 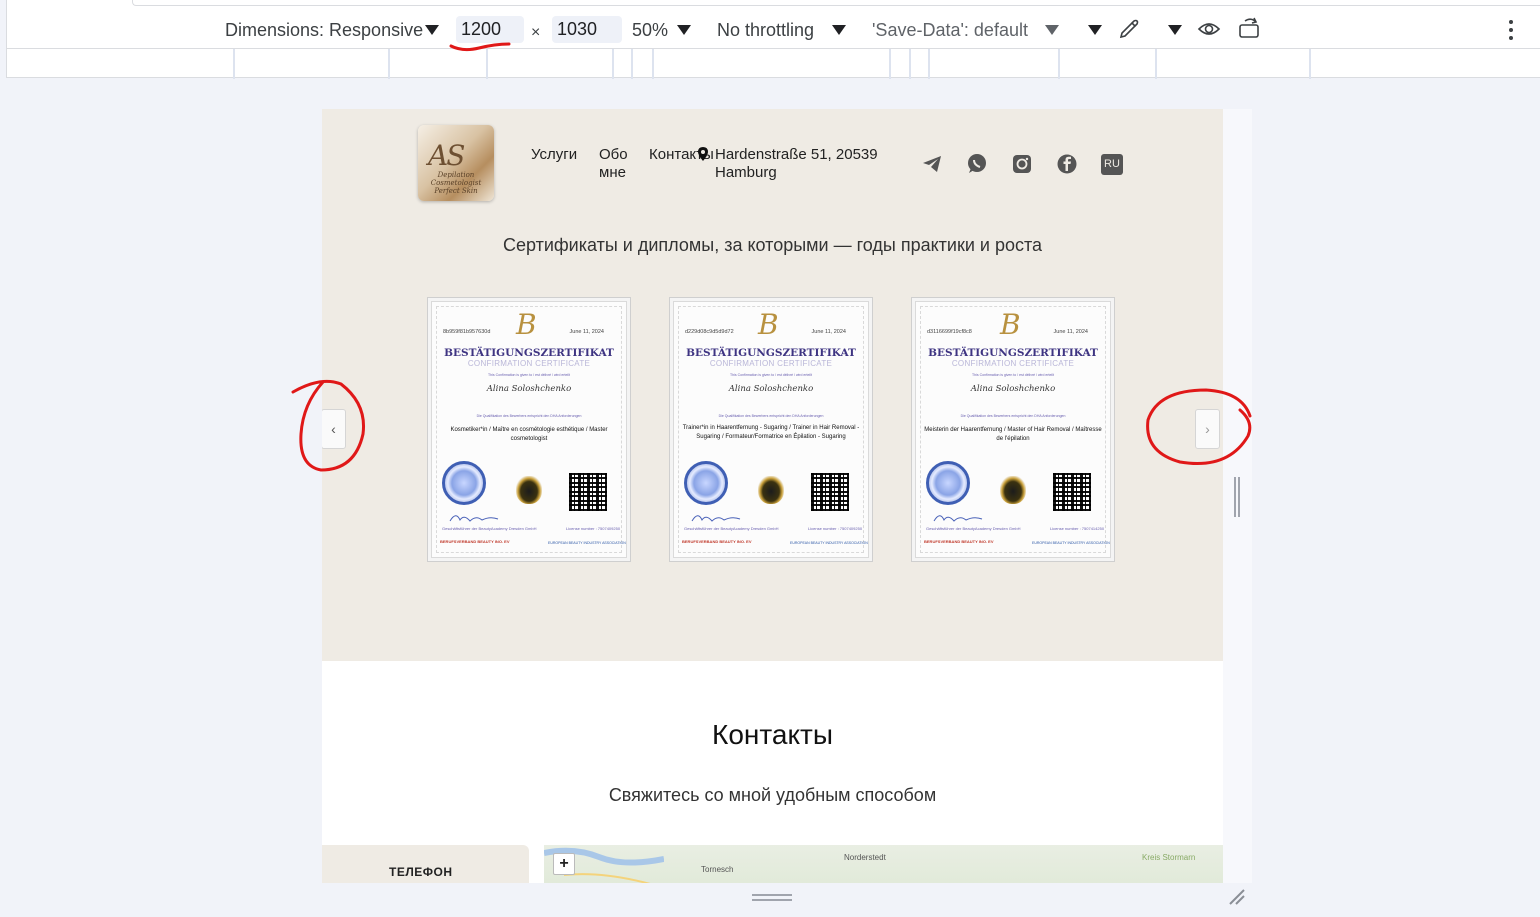 I want to click on facebook-icon, so click(x=1067, y=164).